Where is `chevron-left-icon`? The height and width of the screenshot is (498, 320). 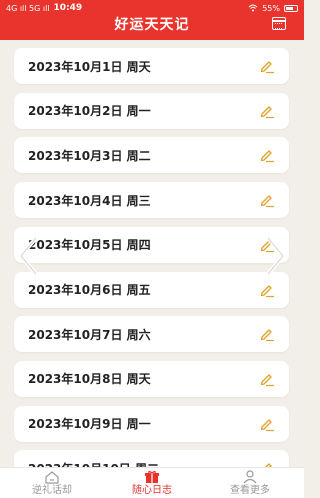
chevron-left-icon is located at coordinates (29, 256).